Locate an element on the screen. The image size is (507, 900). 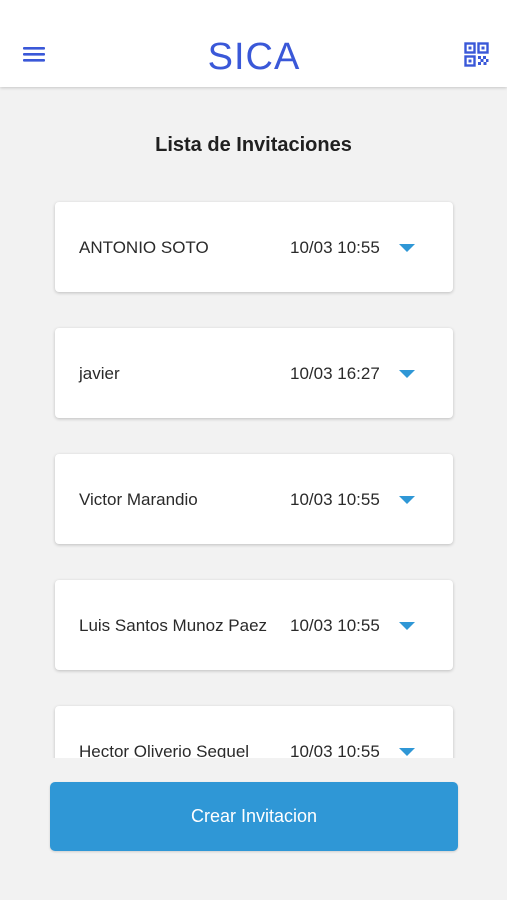
qr-code-button is located at coordinates (478, 56).